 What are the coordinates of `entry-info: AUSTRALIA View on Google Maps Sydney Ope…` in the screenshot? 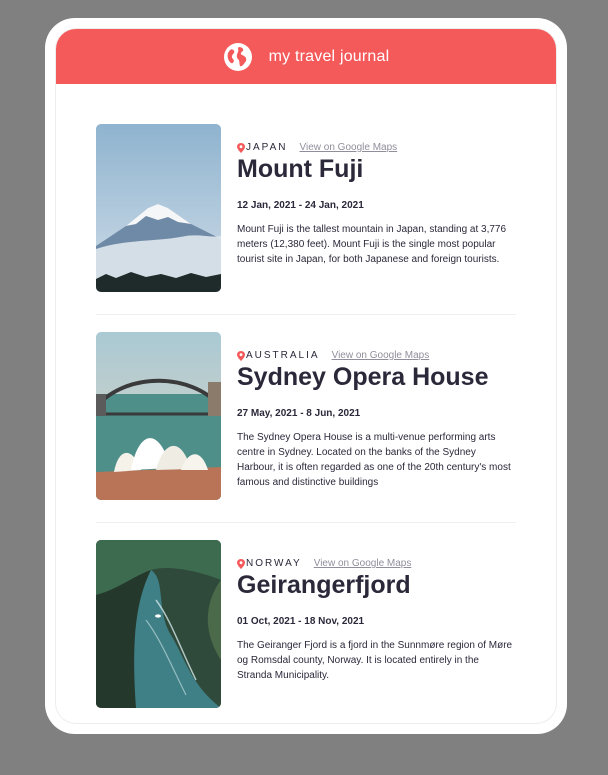 It's located at (376, 416).